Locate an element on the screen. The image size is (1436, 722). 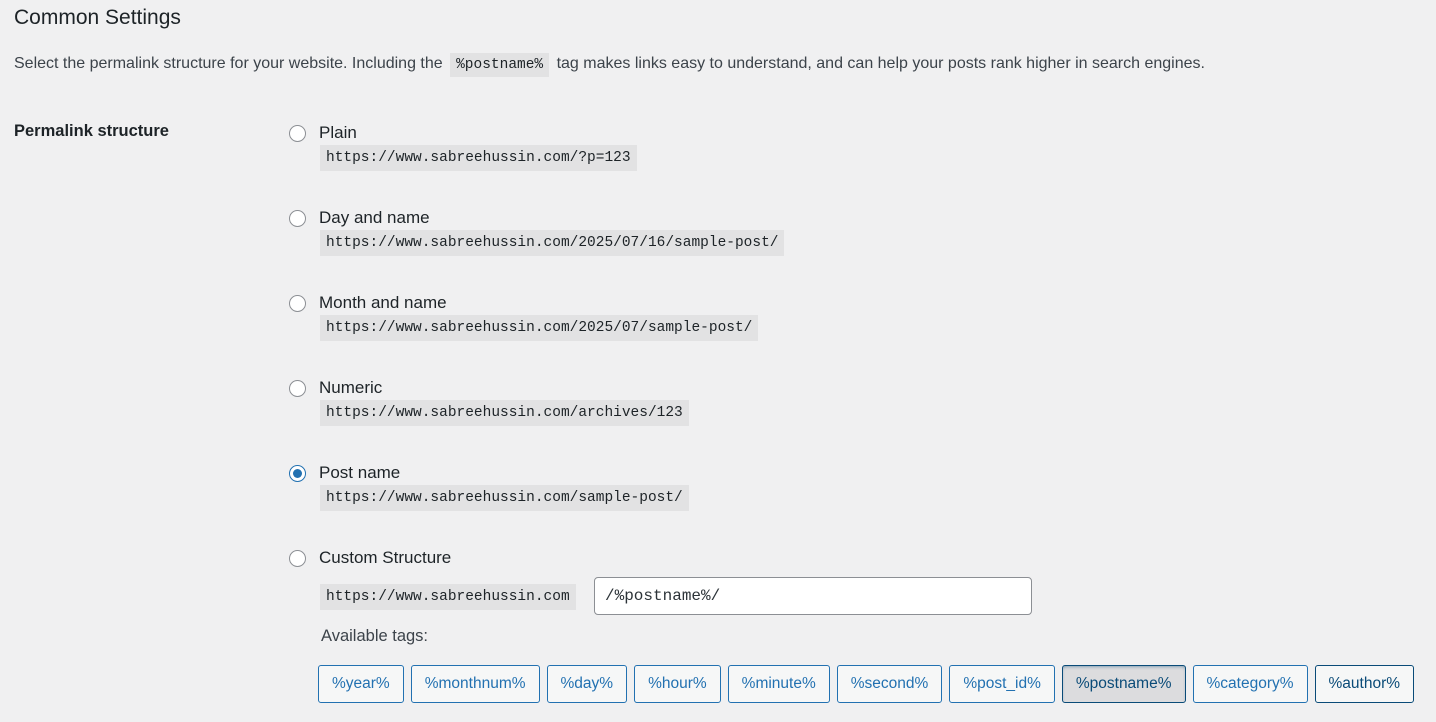
option-numeric-label: Numeric is located at coordinates (350, 388).